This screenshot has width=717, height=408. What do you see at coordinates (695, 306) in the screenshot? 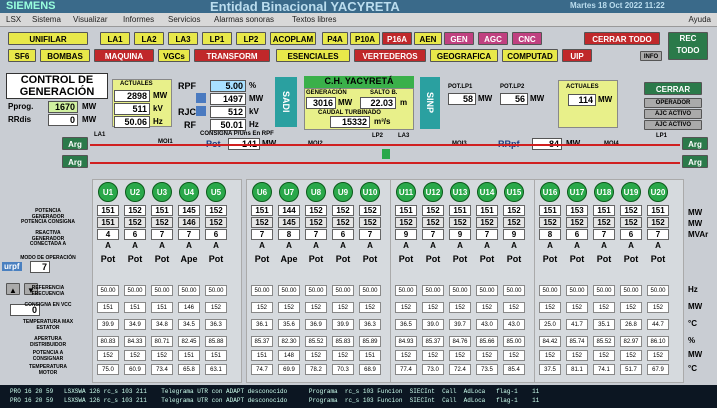
I see `row-unit: MW` at bounding box center [695, 306].